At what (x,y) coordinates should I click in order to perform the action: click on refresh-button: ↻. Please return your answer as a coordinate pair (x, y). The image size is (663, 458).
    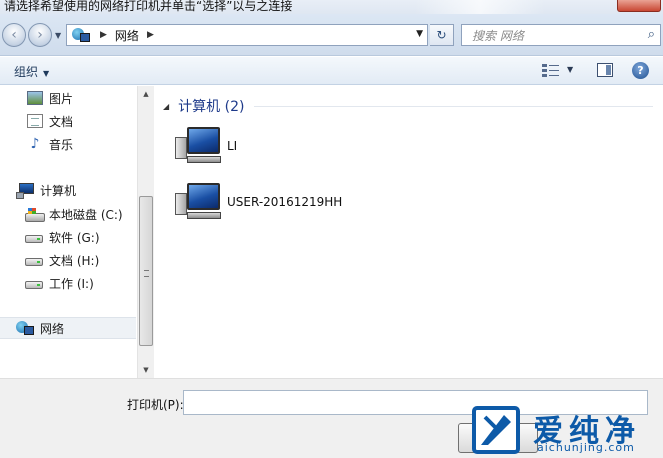
    Looking at the image, I should click on (442, 35).